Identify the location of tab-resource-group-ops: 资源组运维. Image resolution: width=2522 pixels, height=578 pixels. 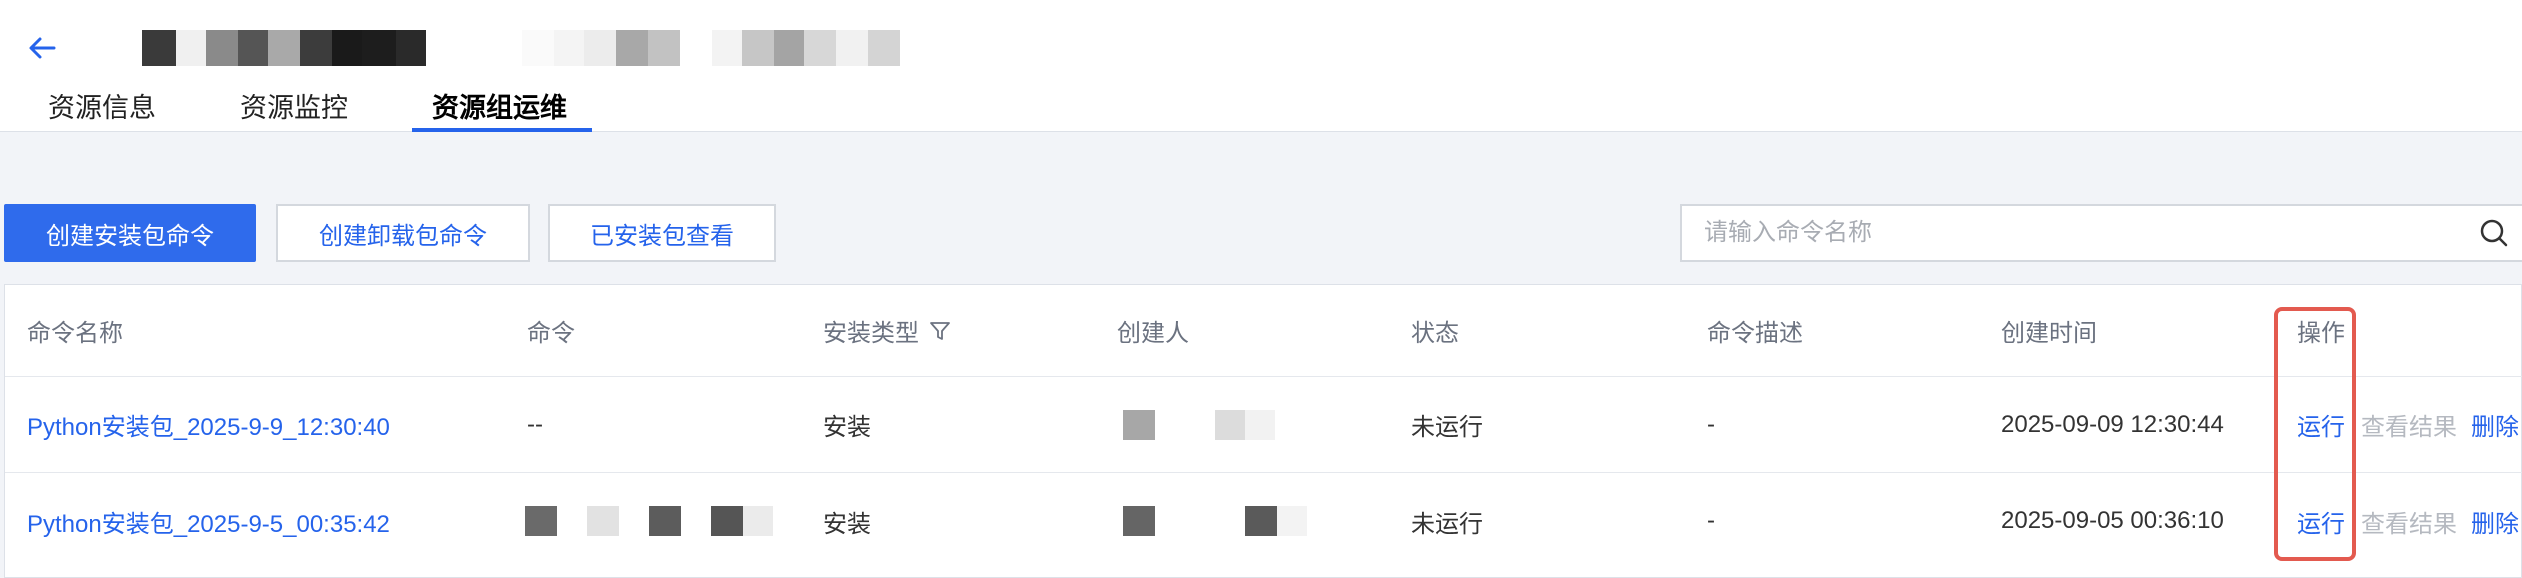
(499, 105).